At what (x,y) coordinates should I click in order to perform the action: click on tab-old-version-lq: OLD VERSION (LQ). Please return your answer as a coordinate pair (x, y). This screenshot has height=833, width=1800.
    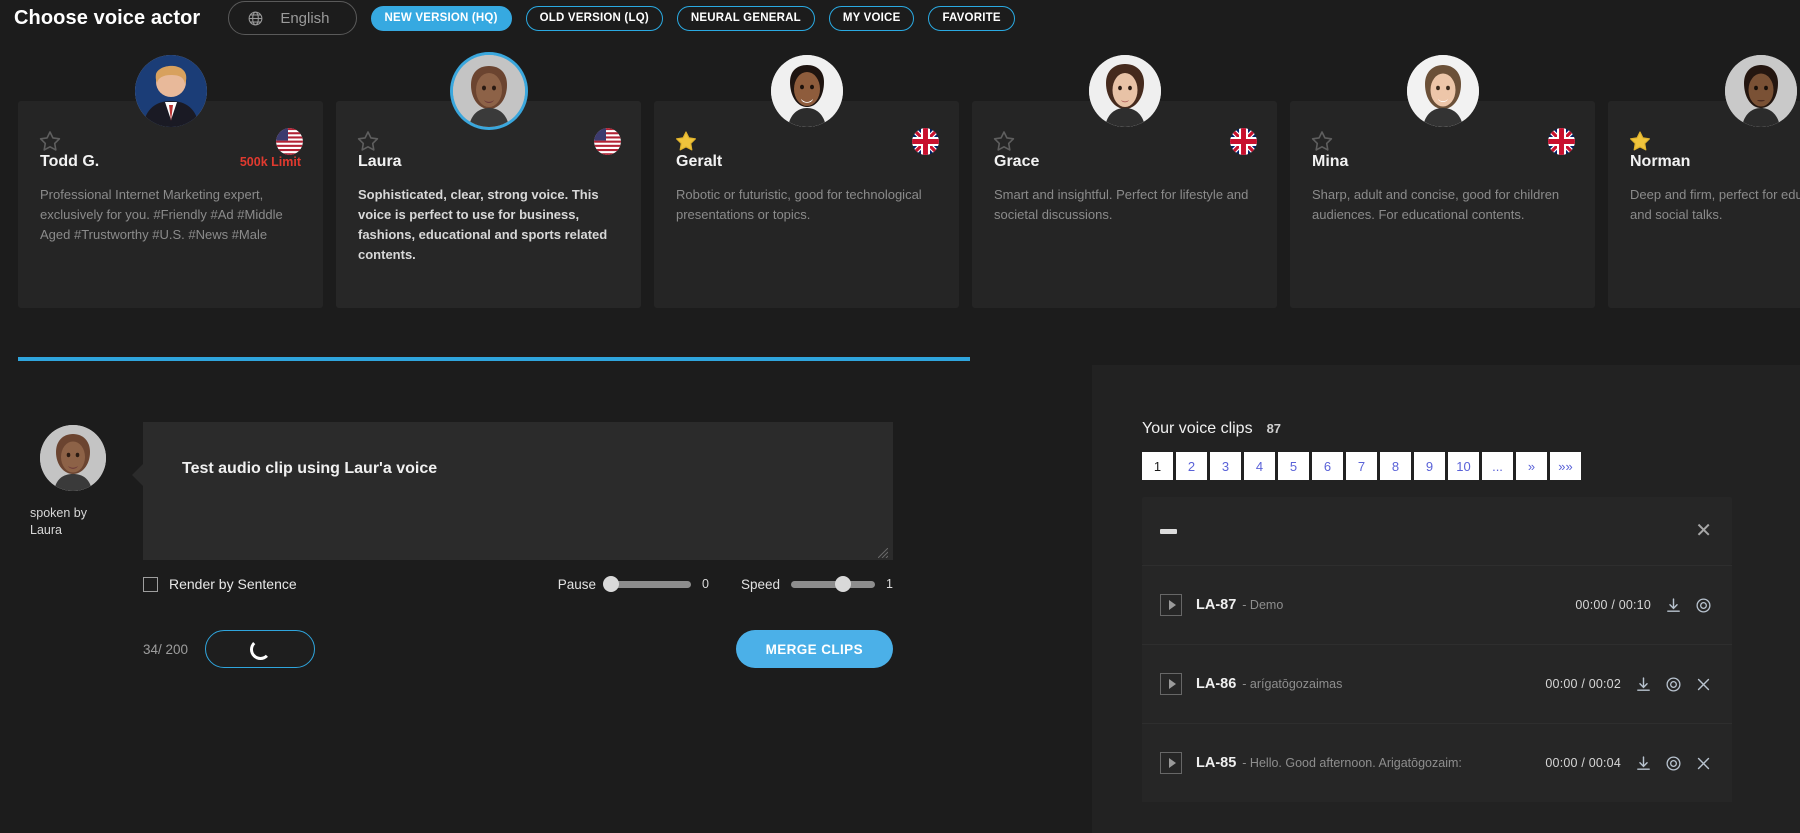
    Looking at the image, I should click on (594, 18).